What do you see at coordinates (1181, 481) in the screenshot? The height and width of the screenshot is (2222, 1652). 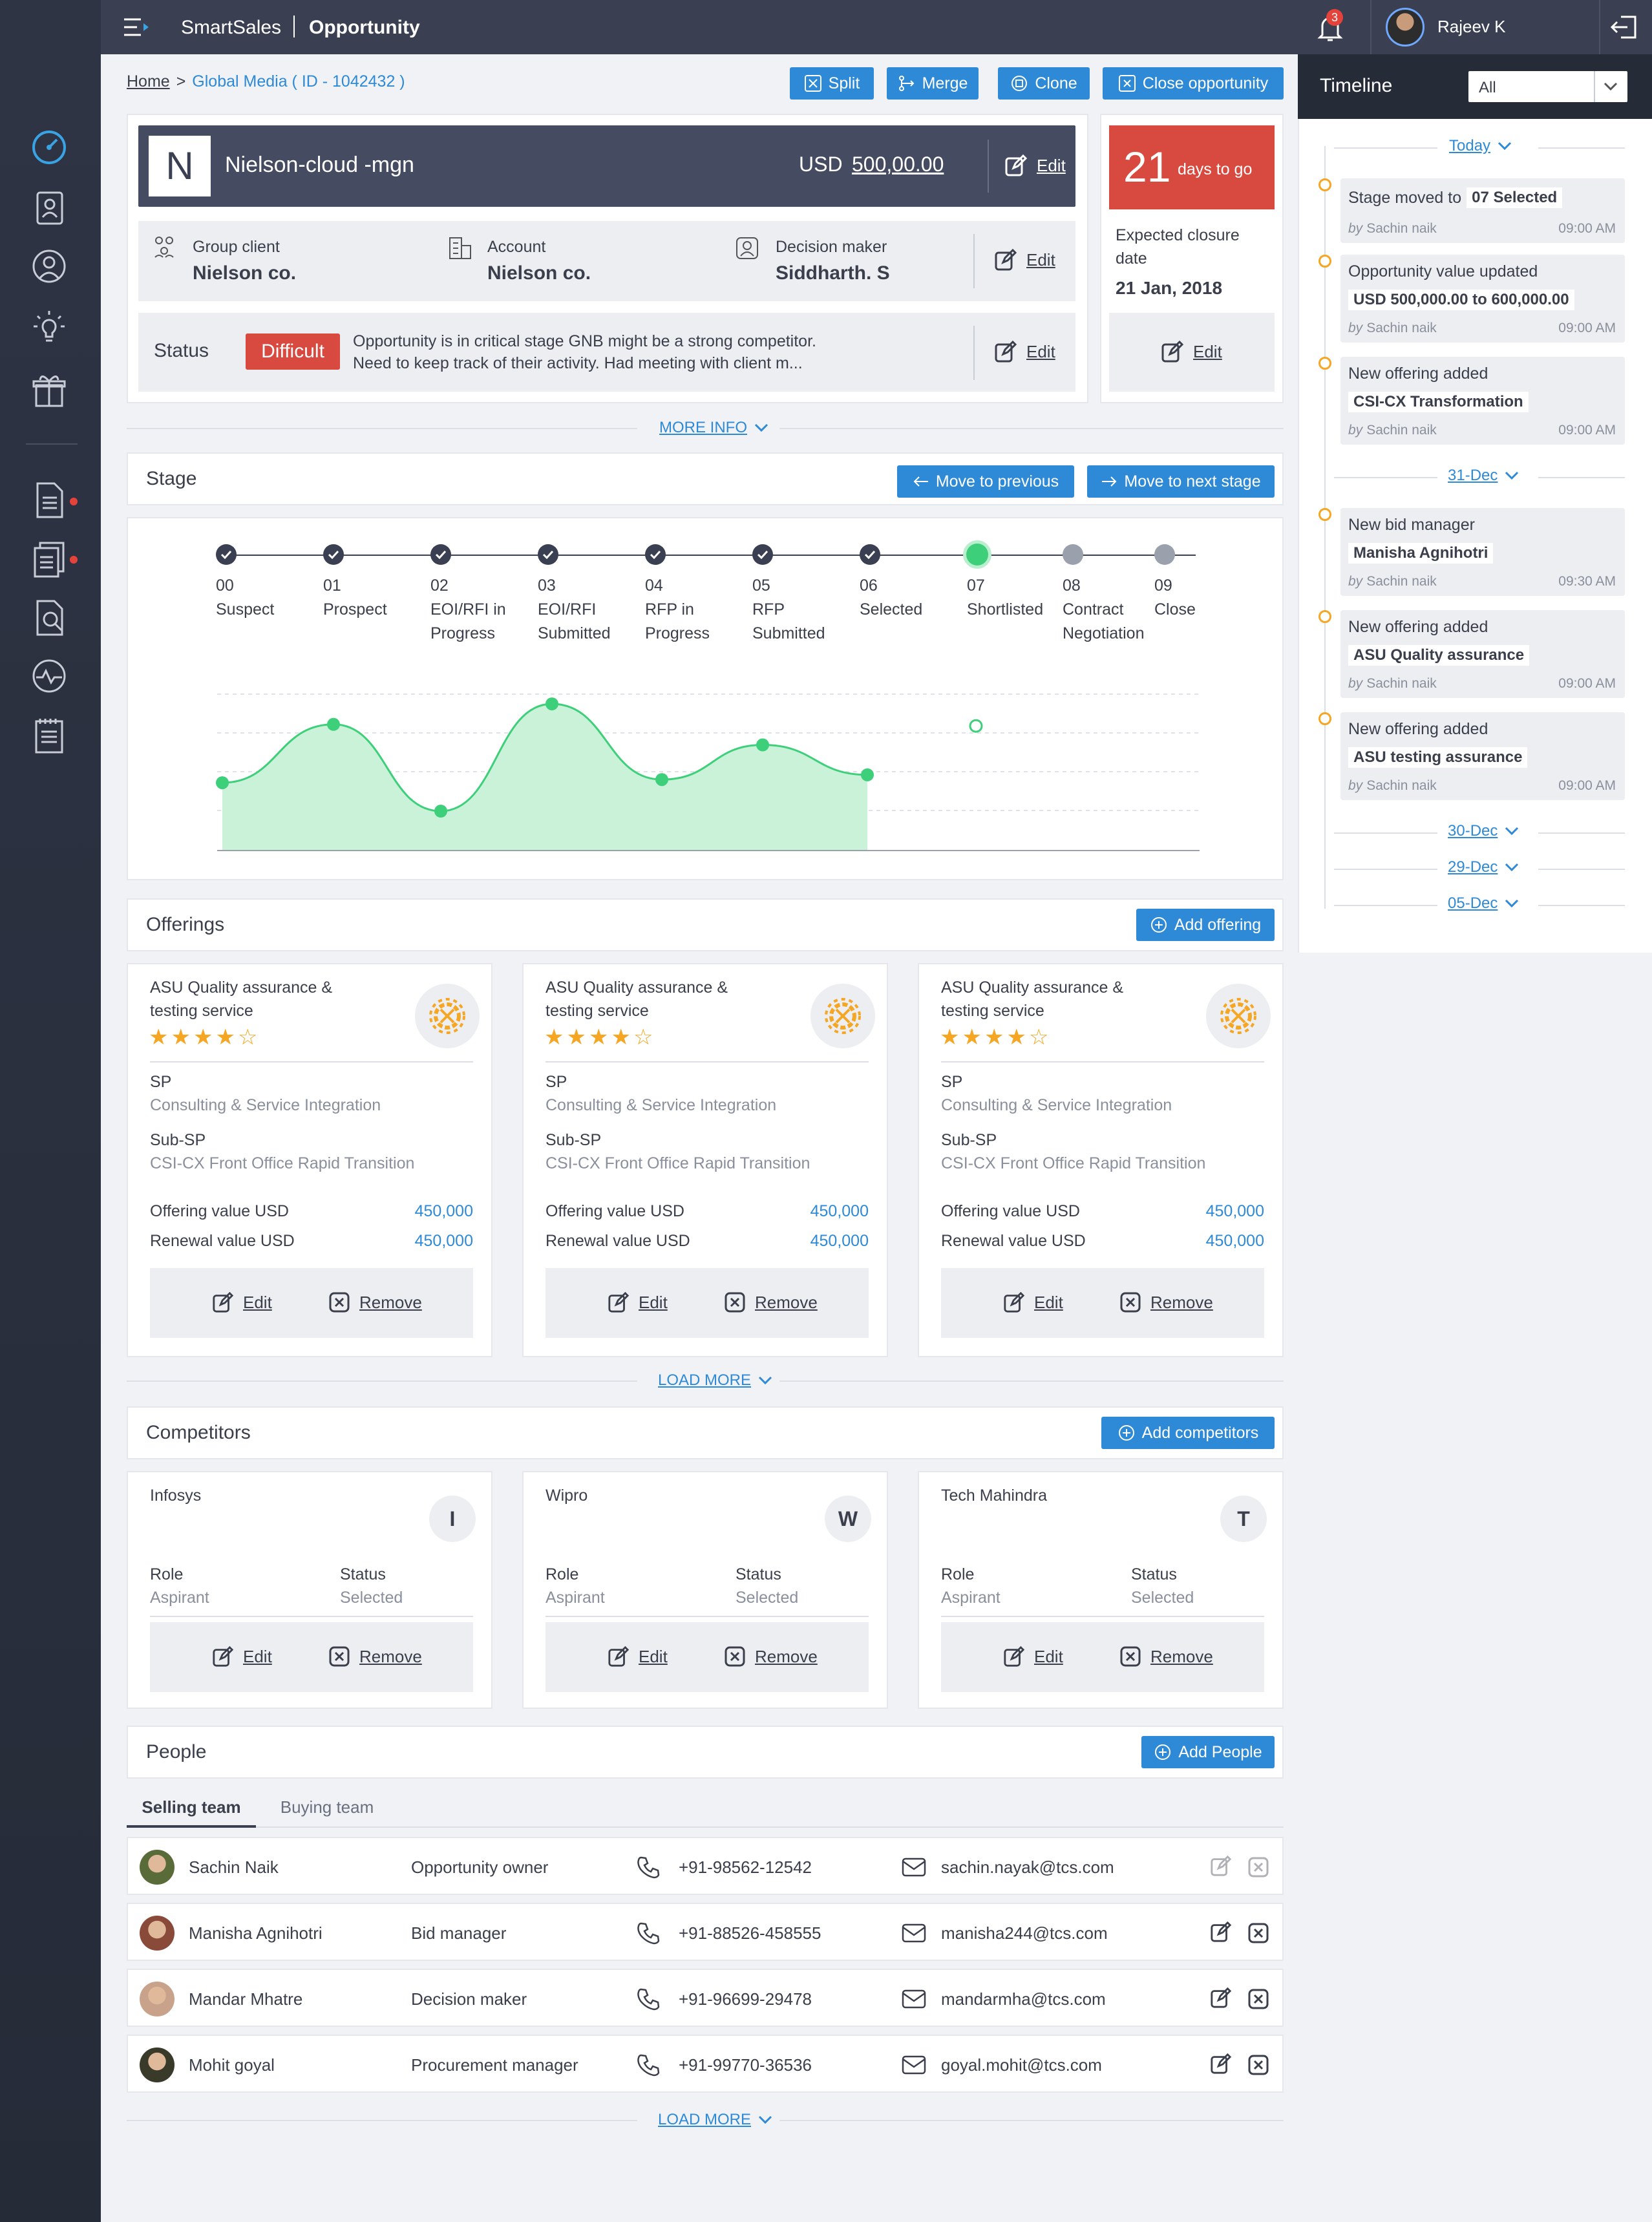 I see `move-to-next-button: Move to next stage` at bounding box center [1181, 481].